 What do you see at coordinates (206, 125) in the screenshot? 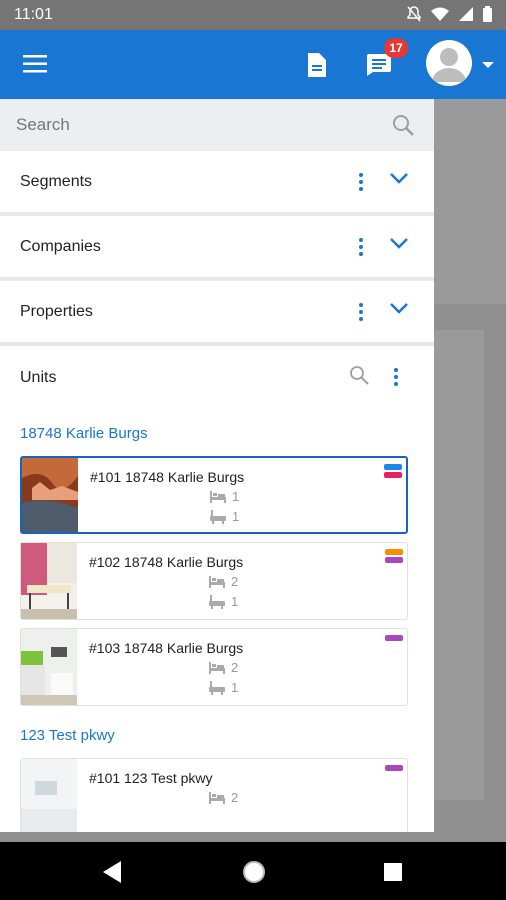
I see `search-input` at bounding box center [206, 125].